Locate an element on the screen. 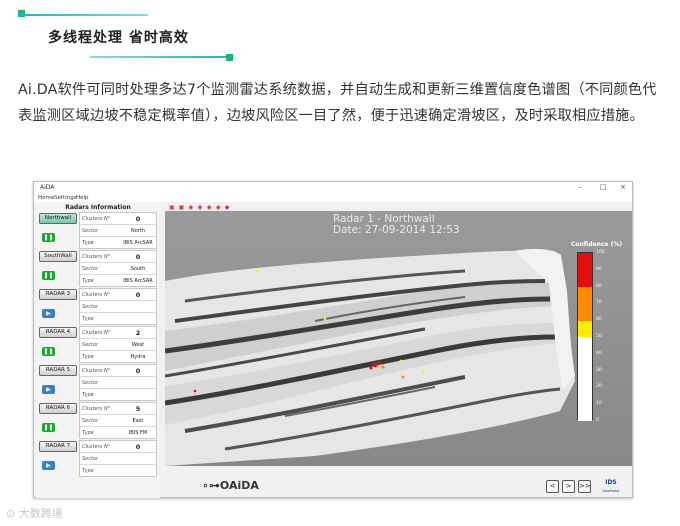 The height and width of the screenshot is (526, 680). radar-select-button: SouthWall is located at coordinates (58, 256).